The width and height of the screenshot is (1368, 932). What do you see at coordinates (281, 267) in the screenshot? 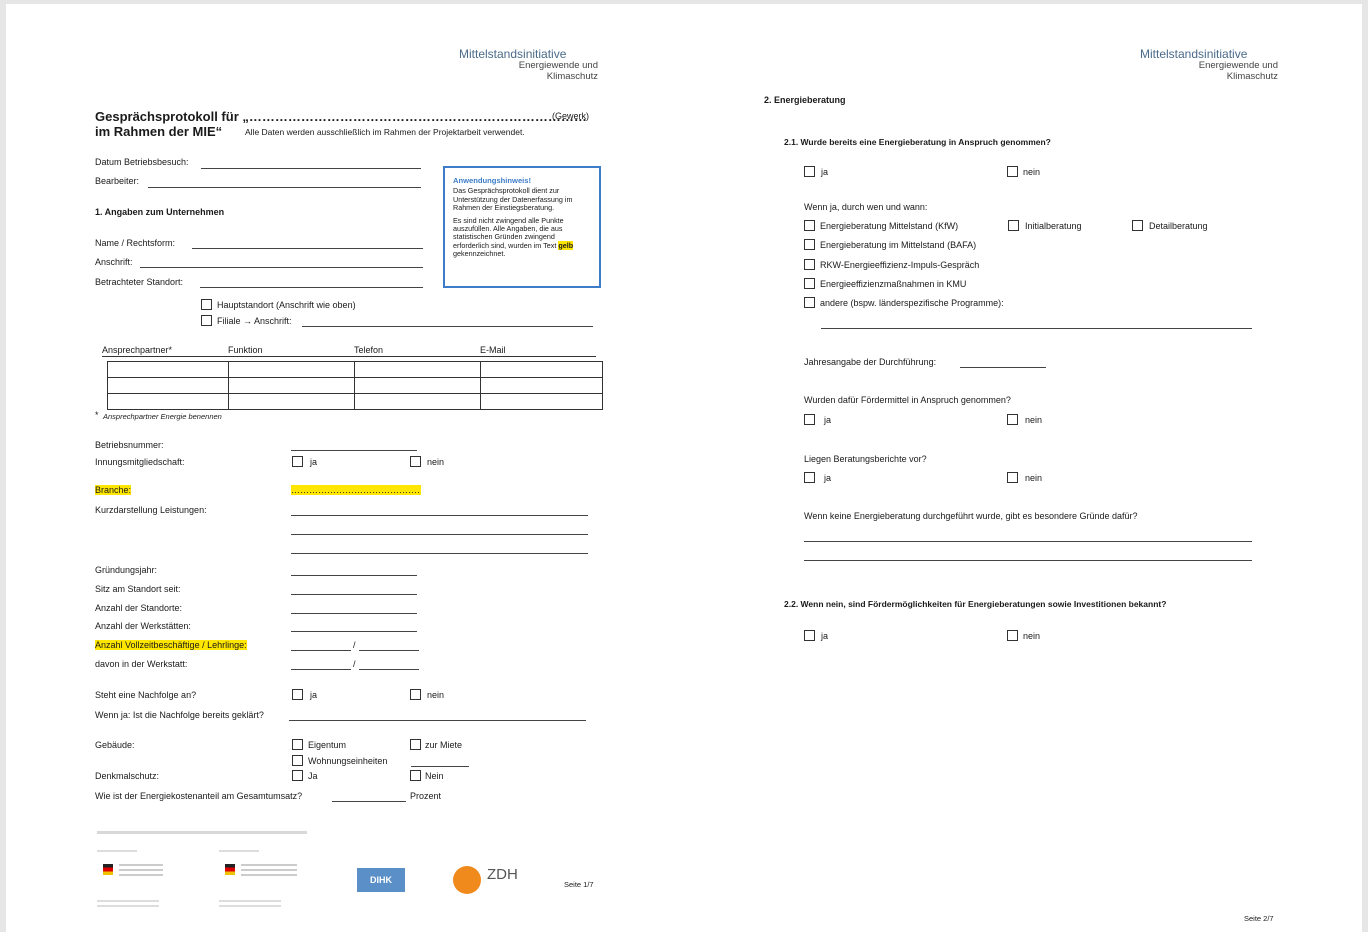
I see `anschrift-field` at bounding box center [281, 267].